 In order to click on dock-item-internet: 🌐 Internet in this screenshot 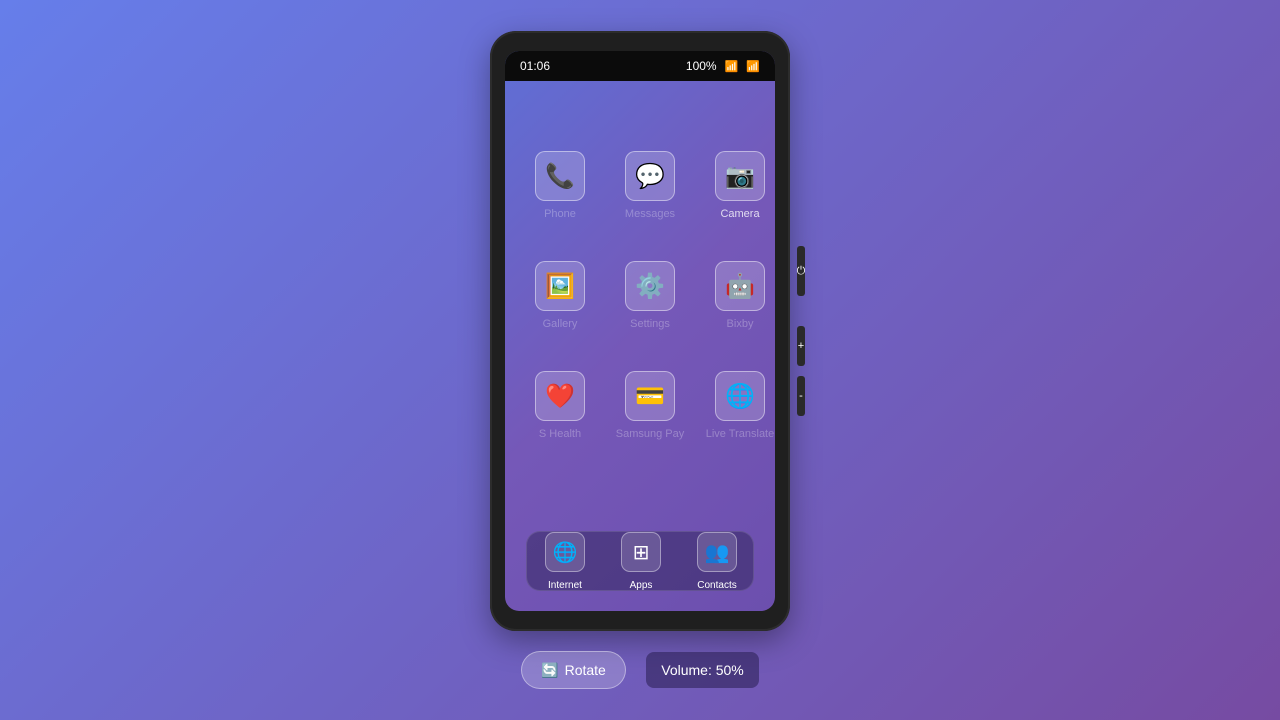, I will do `click(565, 561)`.